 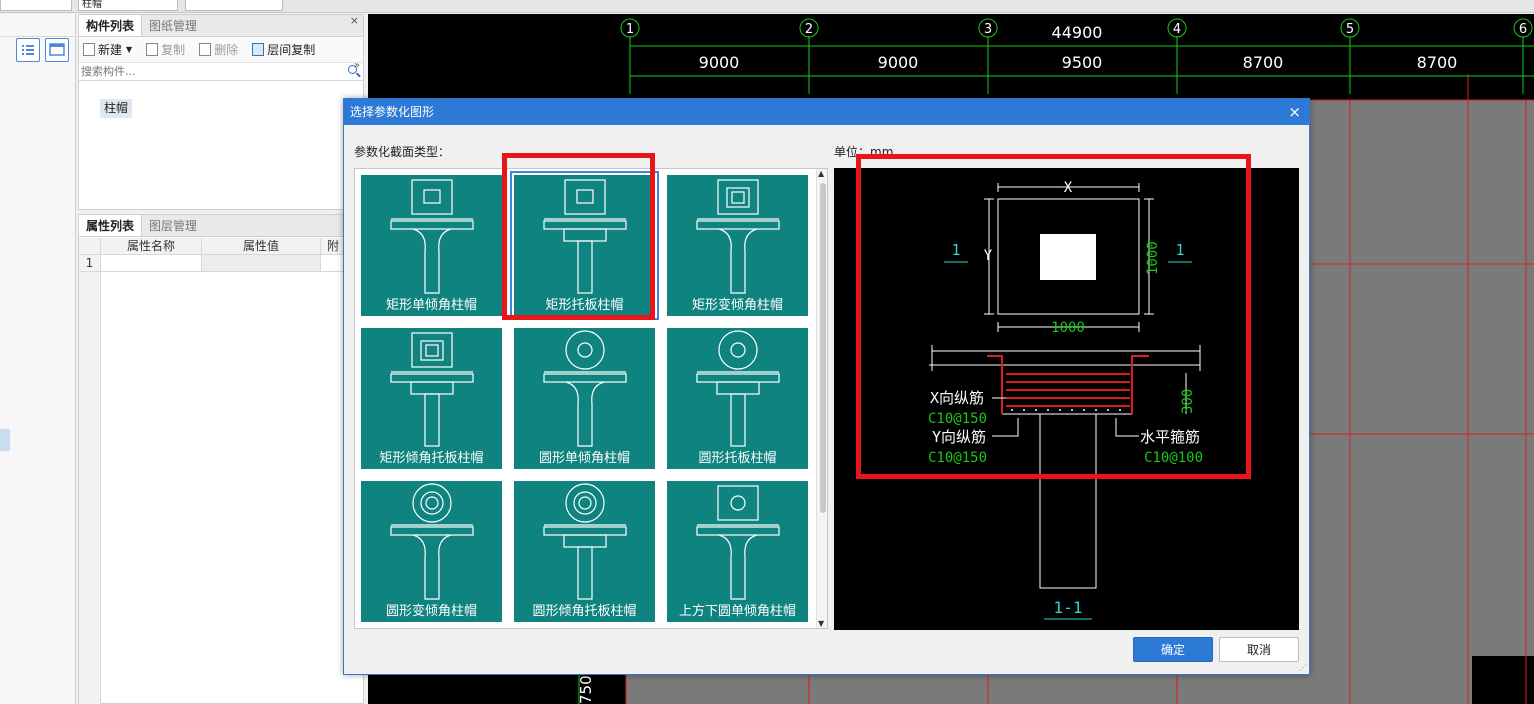 I want to click on property-list-panel: 属性列表 图层管理 属性名称 属性值 附 1, so click(x=221, y=459).